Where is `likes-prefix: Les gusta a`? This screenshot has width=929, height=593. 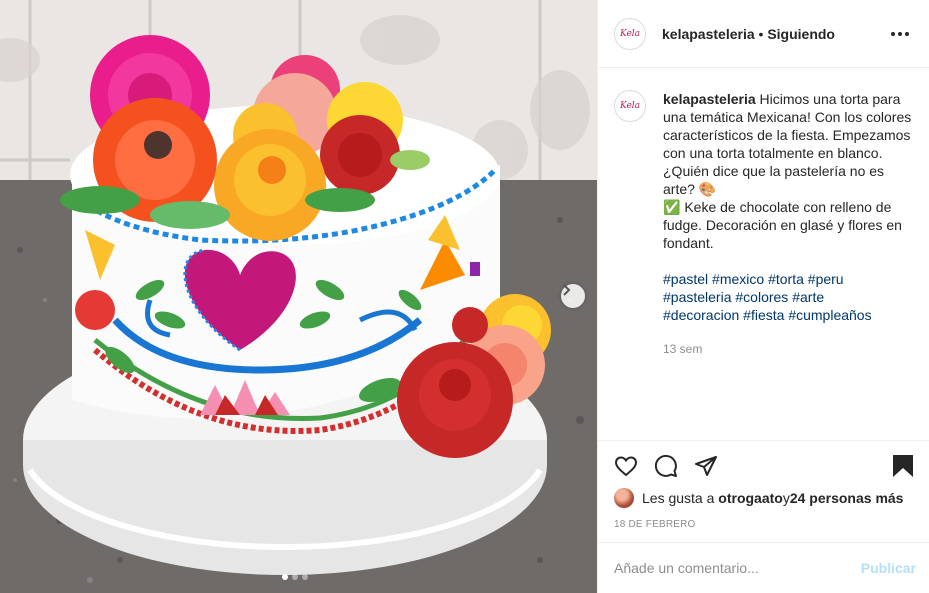 likes-prefix: Les gusta a is located at coordinates (678, 498).